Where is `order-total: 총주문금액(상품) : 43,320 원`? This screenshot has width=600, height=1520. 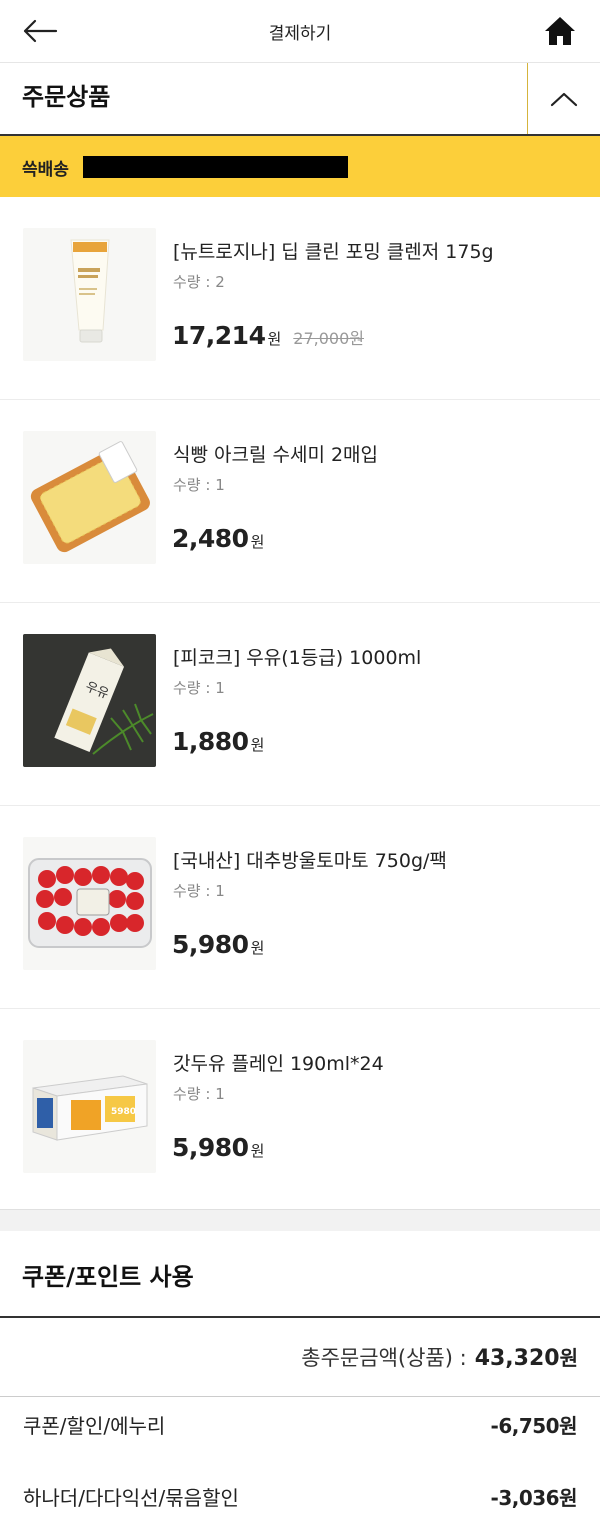 order-total: 총주문금액(상품) : 43,320 원 is located at coordinates (439, 1357).